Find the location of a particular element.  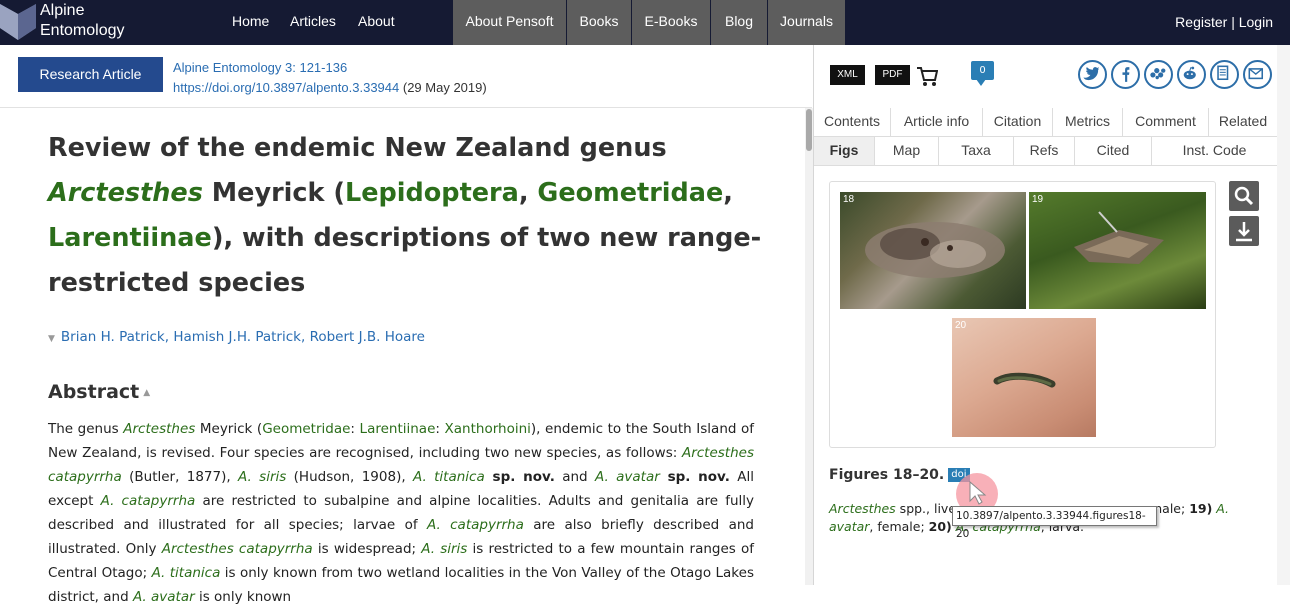

print-icon is located at coordinates (1224, 74).